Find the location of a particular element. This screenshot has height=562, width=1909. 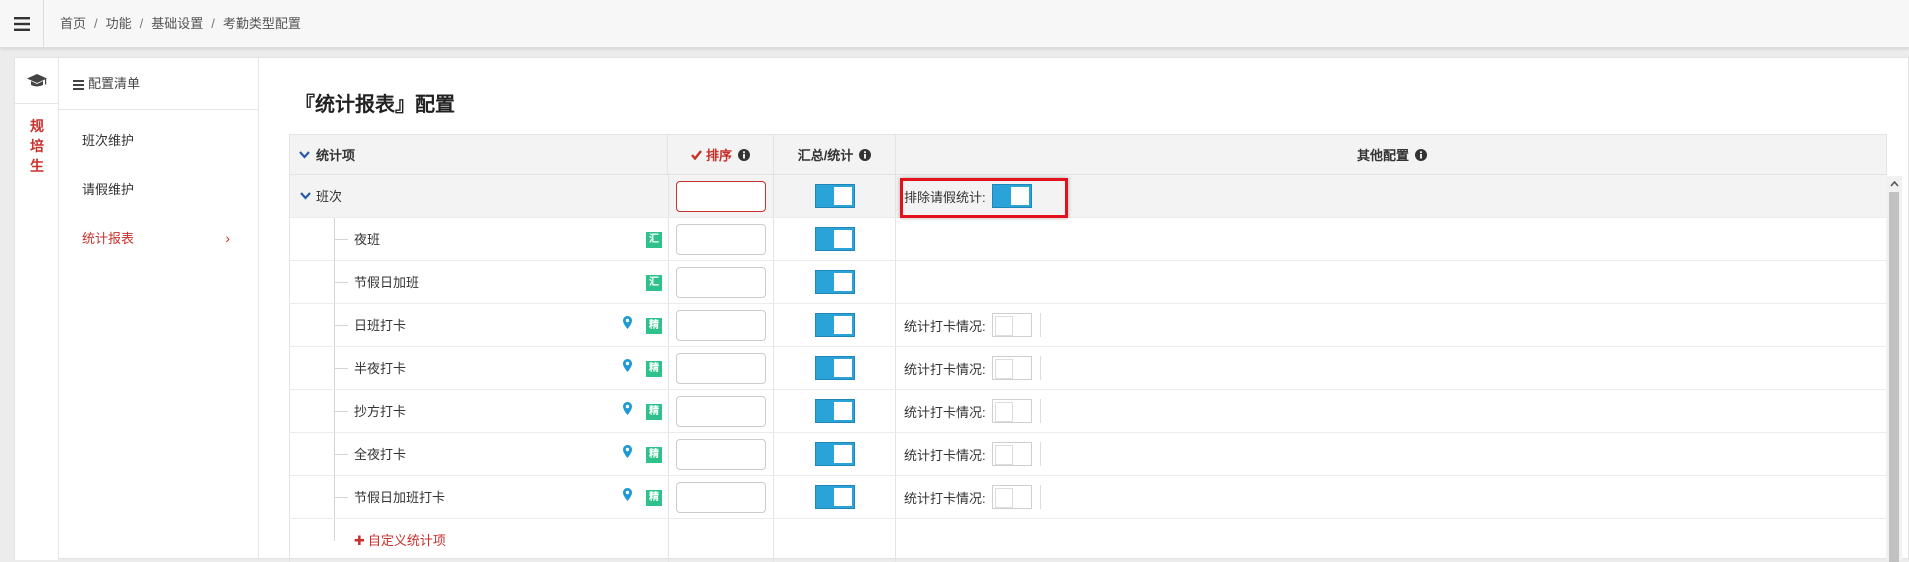

header-order-label: 排序 is located at coordinates (718, 155).